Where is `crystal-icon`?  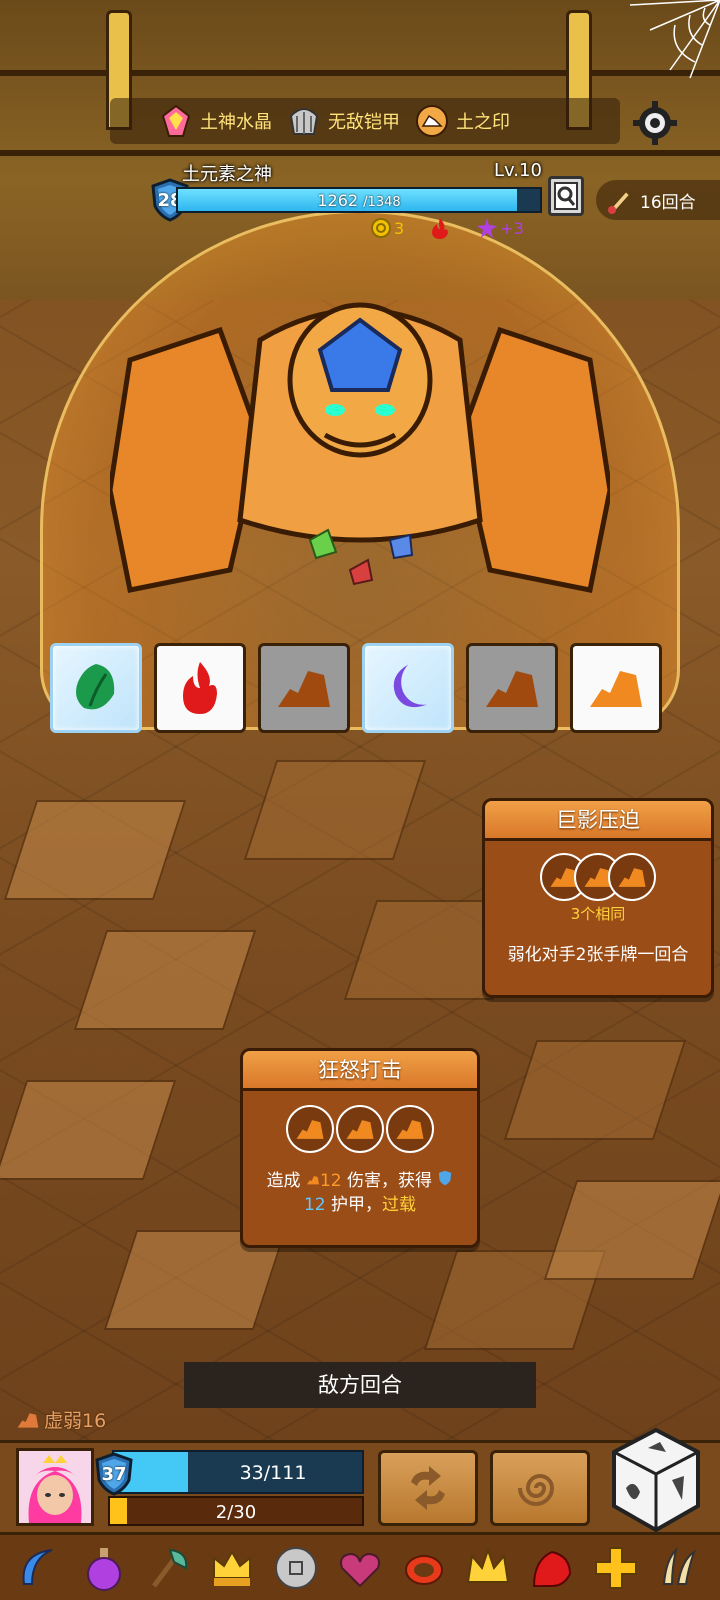
crystal-icon is located at coordinates (176, 121).